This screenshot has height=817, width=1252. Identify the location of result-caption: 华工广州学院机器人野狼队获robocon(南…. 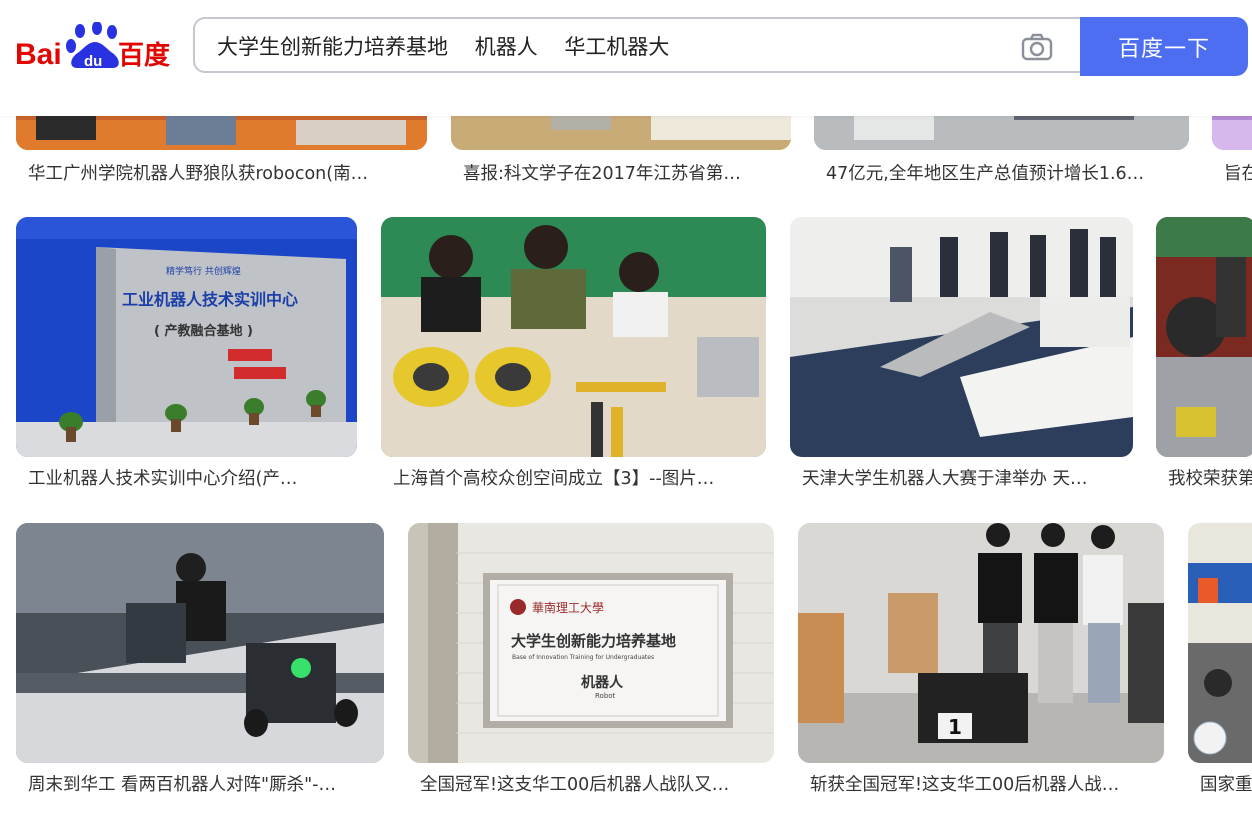
(225, 172).